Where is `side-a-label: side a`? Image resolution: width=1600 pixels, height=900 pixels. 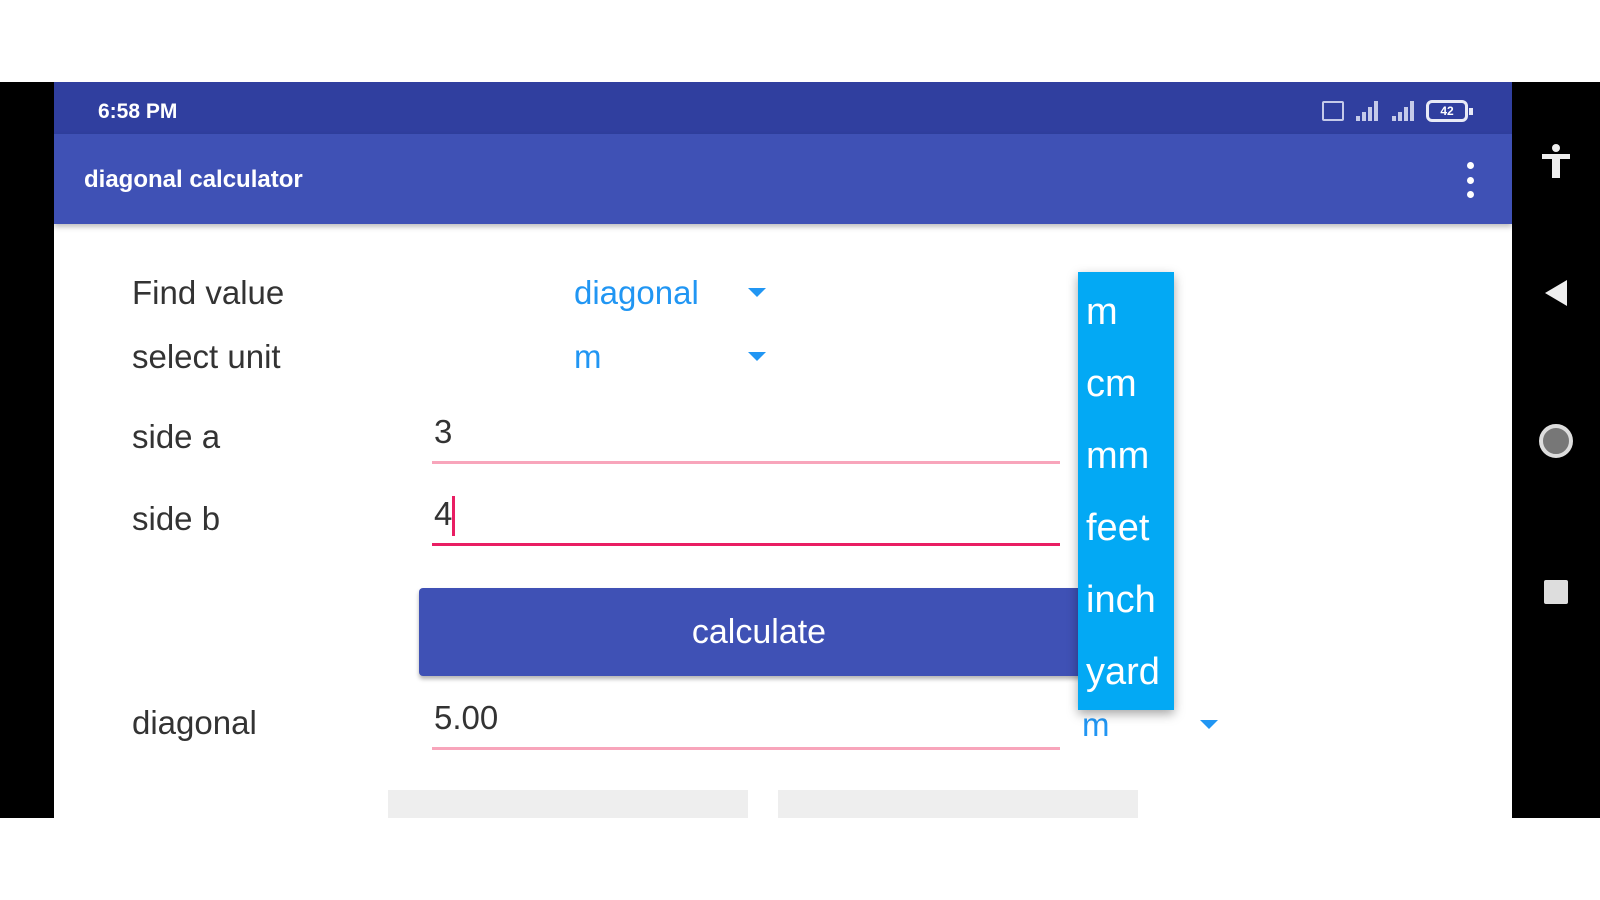
side-a-label: side a is located at coordinates (176, 436).